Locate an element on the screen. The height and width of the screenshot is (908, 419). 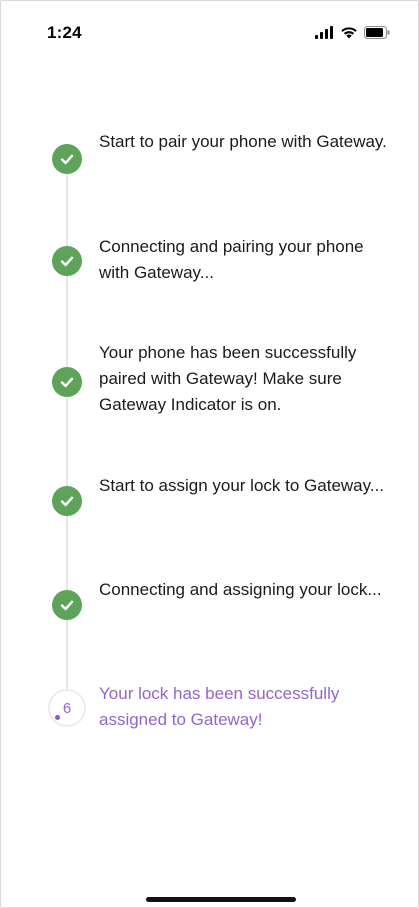
step-number-badge: 6 is located at coordinates (67, 708).